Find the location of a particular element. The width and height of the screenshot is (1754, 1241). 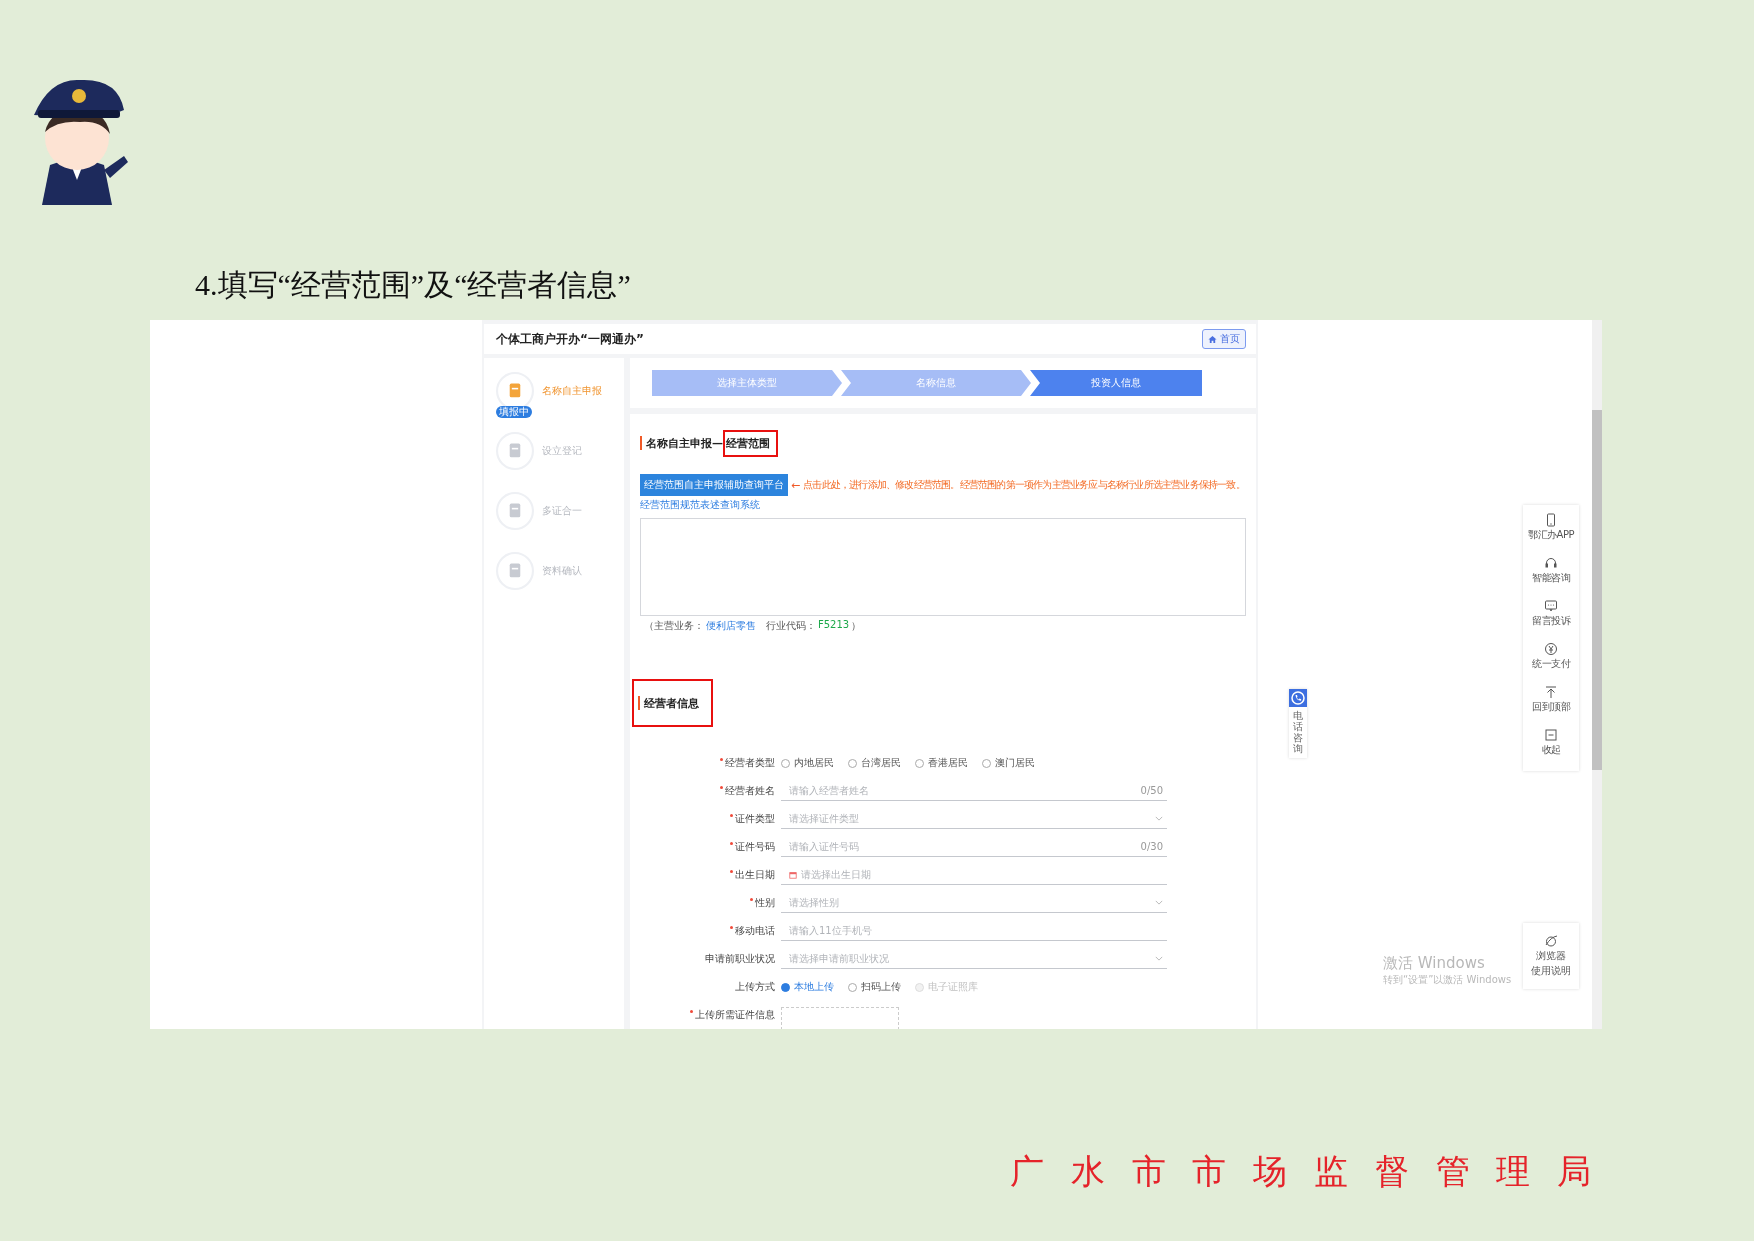

nav-item: 名称自主申报 is located at coordinates (572, 391).